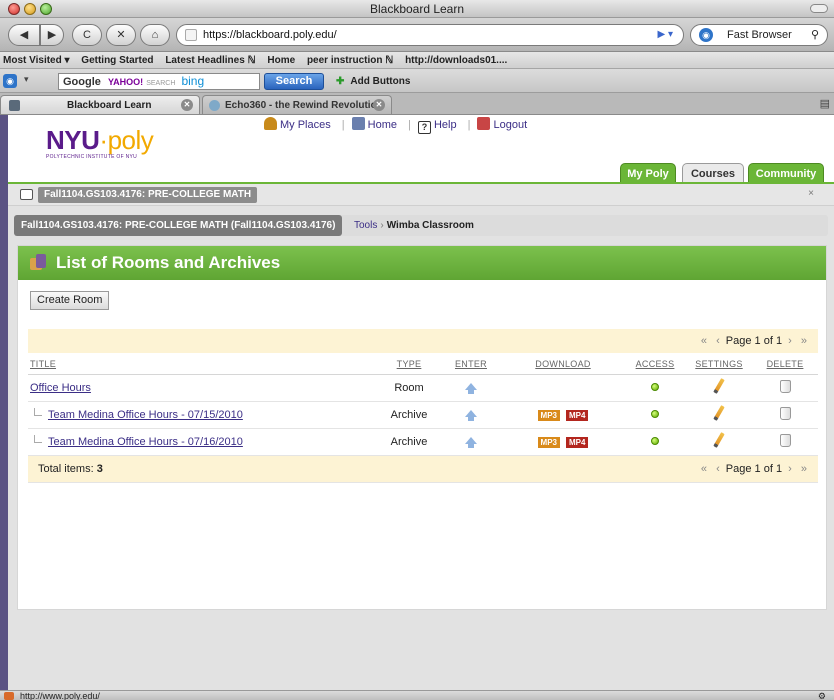 Image resolution: width=834 pixels, height=700 pixels. I want to click on column-type: TYPE, so click(409, 364).